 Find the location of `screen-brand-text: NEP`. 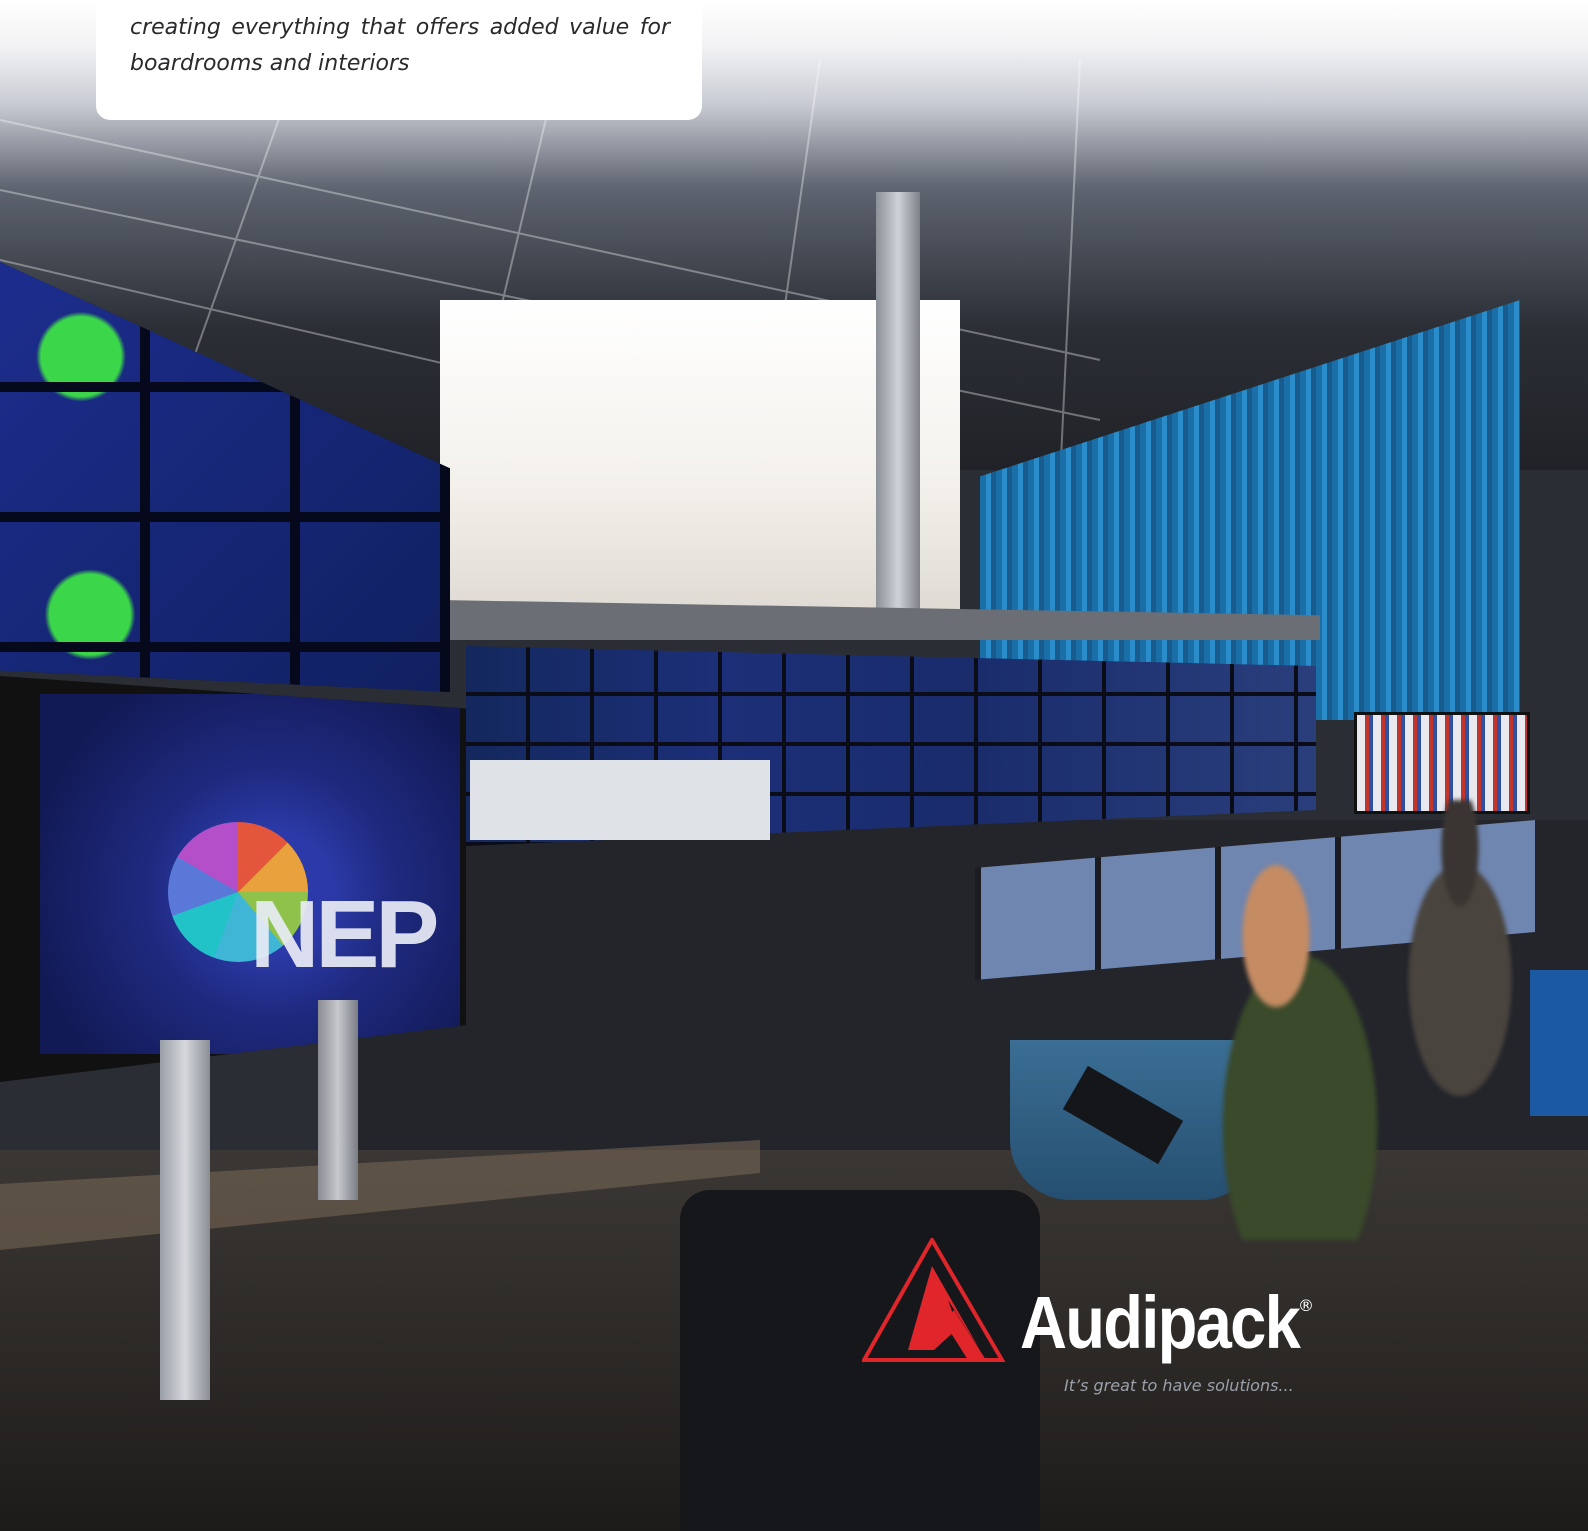

screen-brand-text: NEP is located at coordinates (344, 934).